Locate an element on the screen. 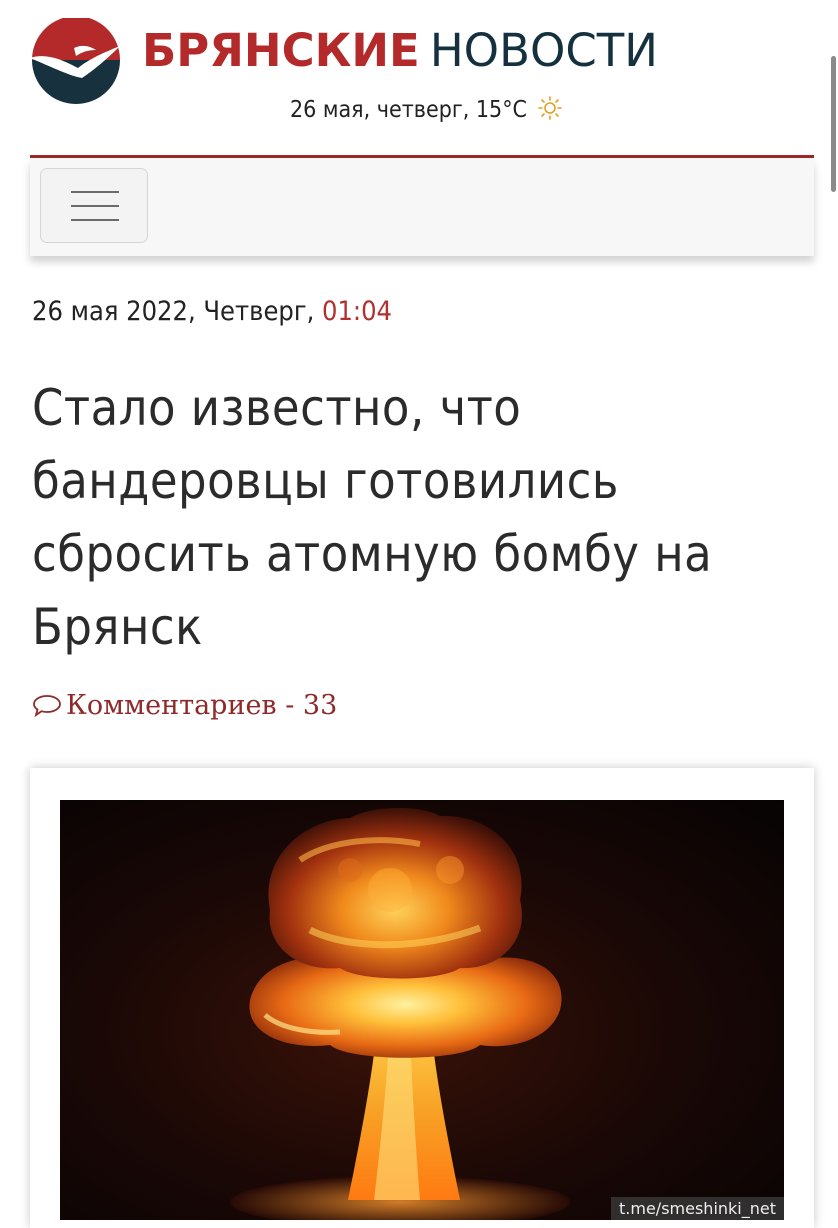 This screenshot has width=838, height=1228. article-time: 01:04 is located at coordinates (357, 311).